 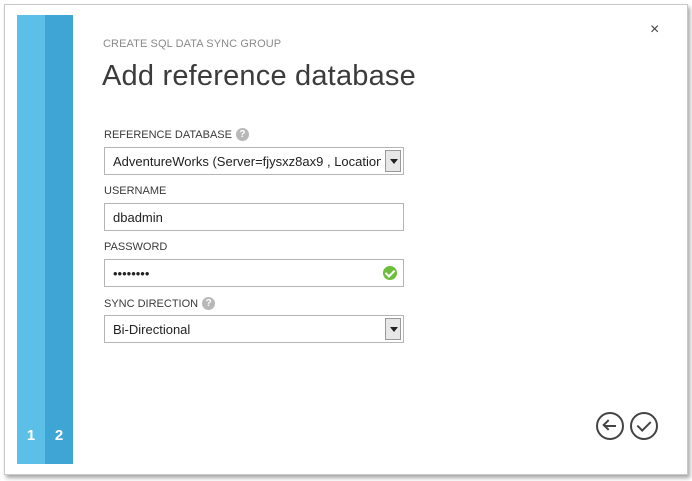 I want to click on reference-database-label: REFERENCE DATABASE ?, so click(x=176, y=134).